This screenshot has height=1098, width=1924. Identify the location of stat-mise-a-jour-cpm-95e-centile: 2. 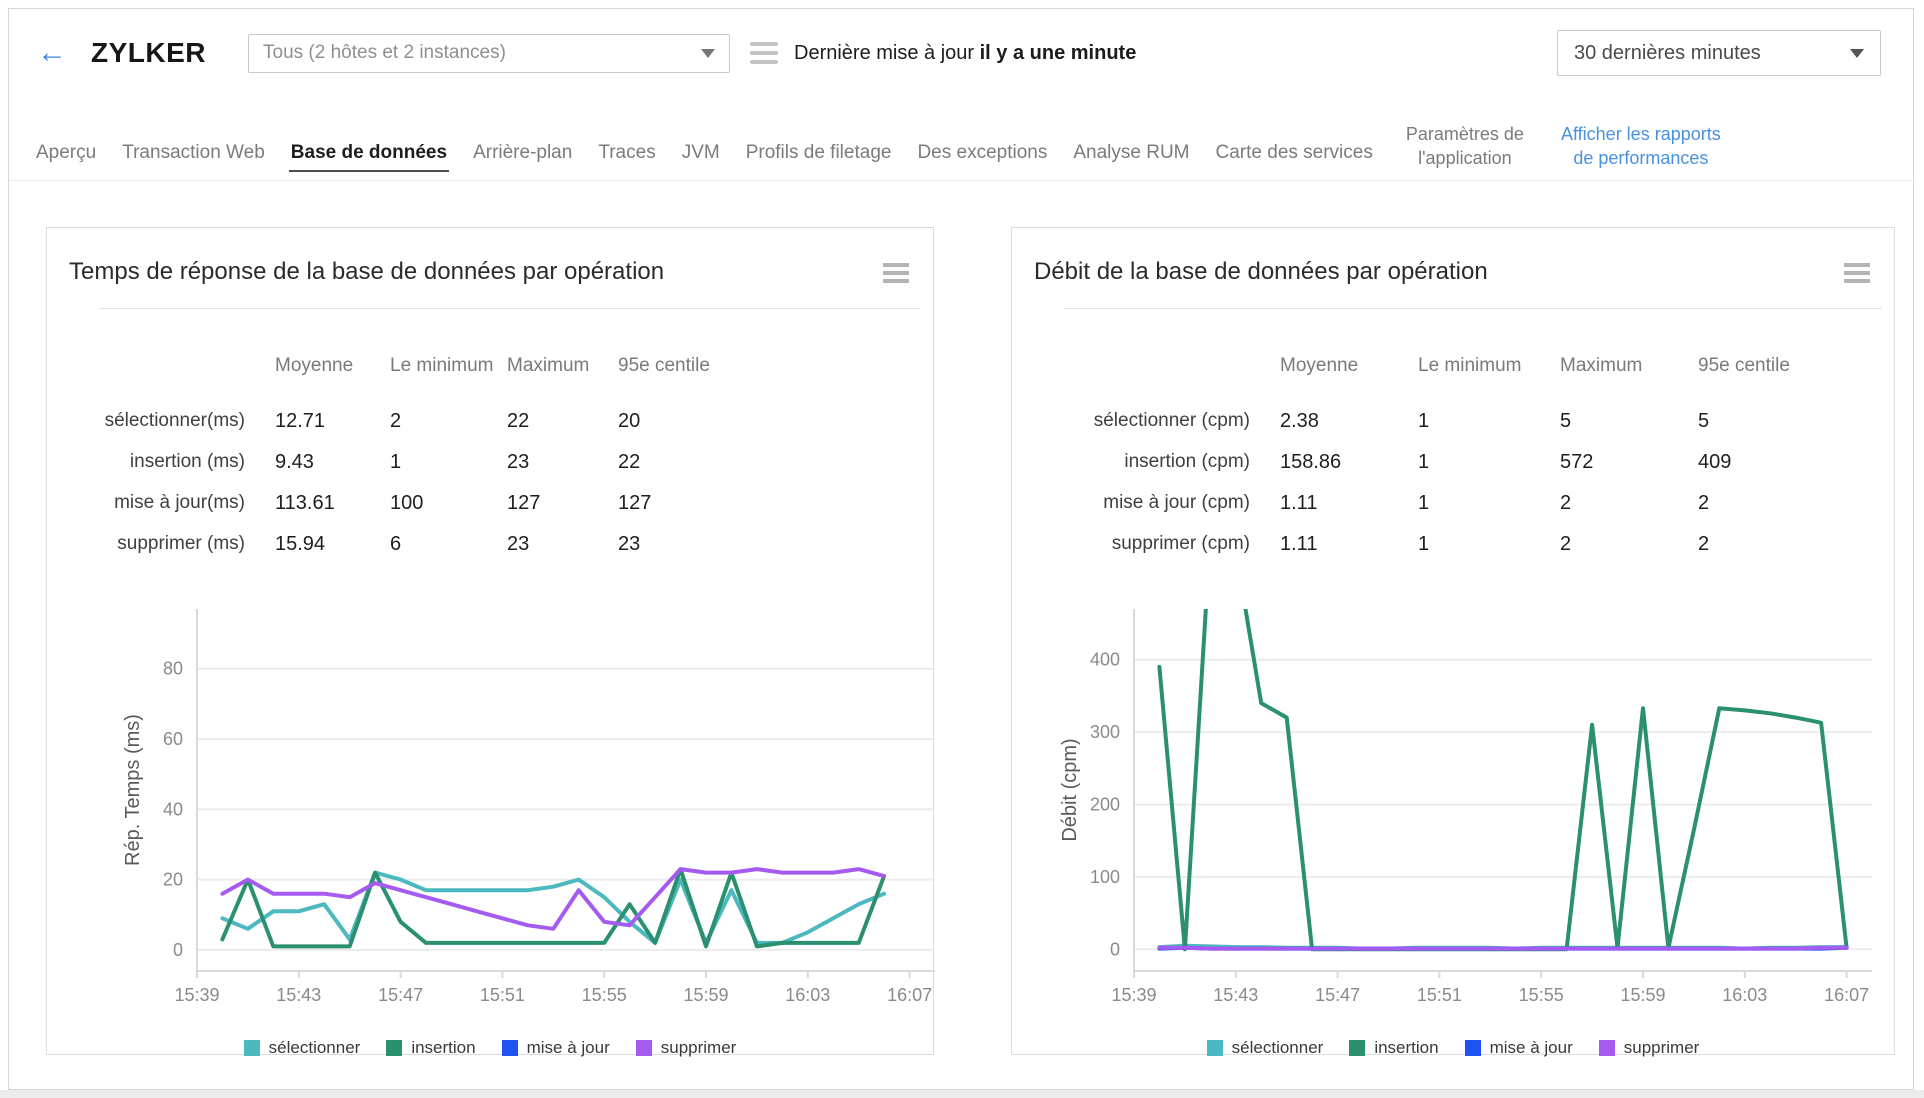
(1704, 503).